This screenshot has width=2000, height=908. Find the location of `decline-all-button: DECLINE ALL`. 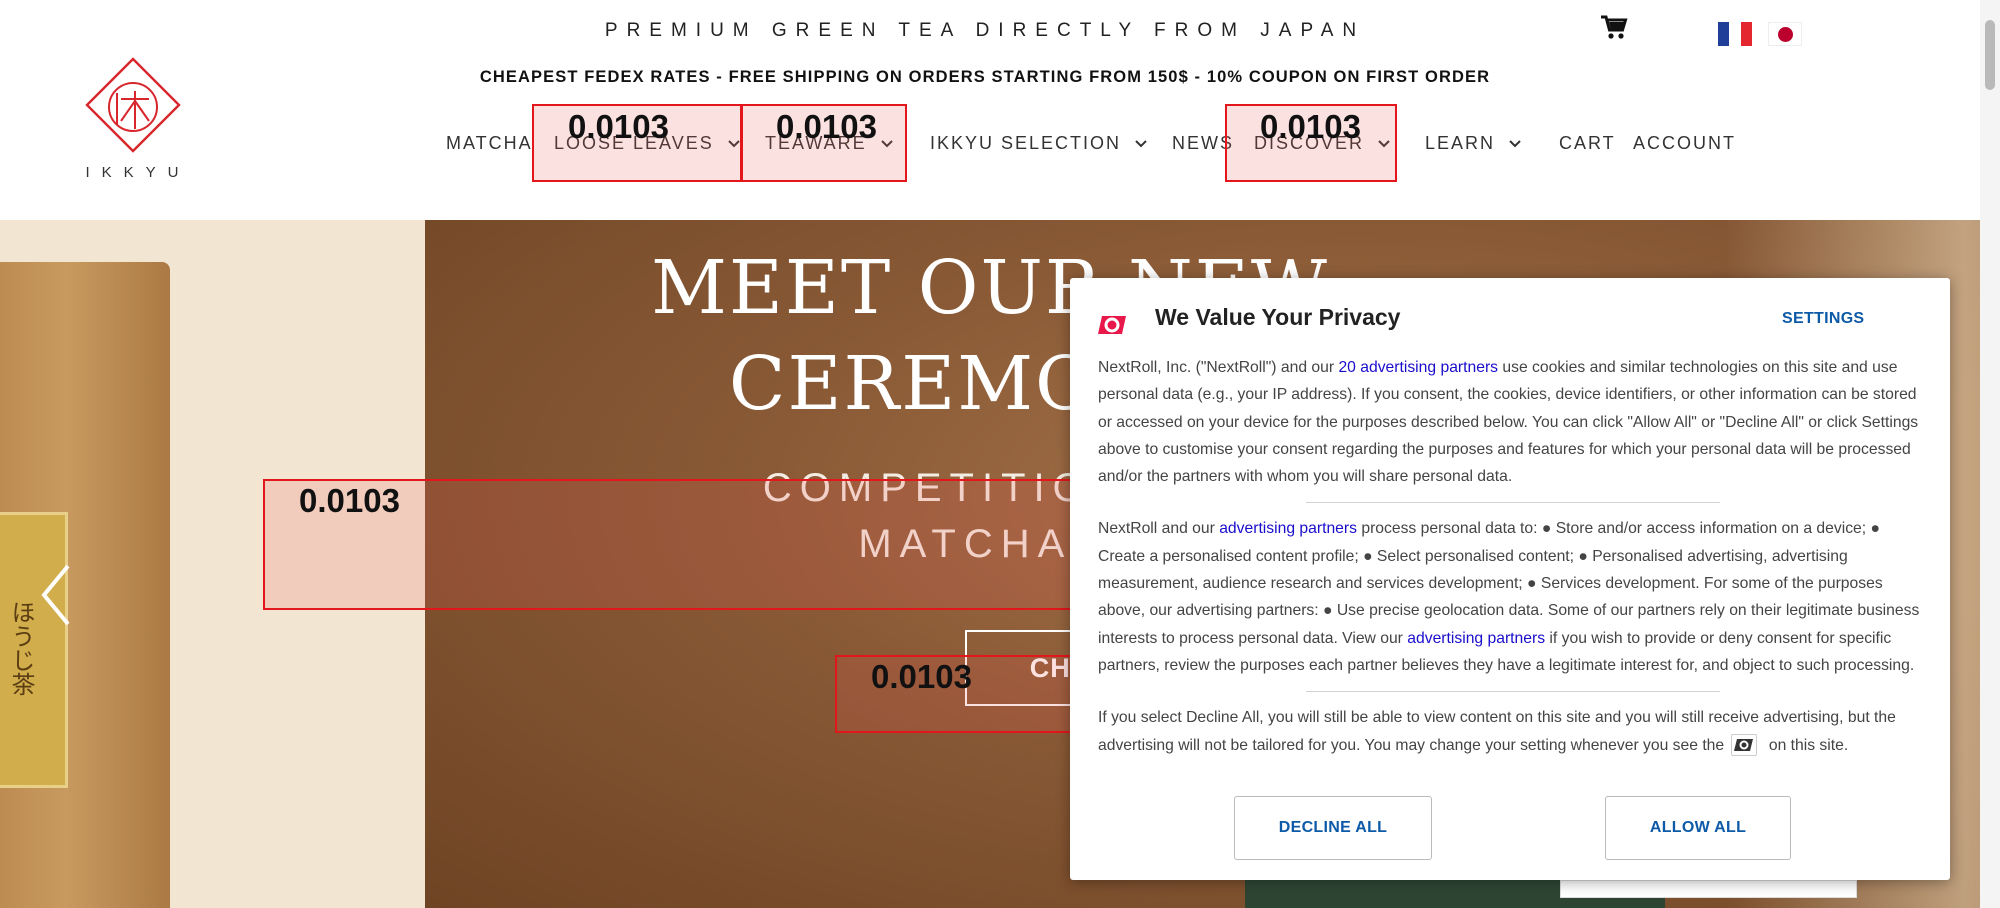

decline-all-button: DECLINE ALL is located at coordinates (1333, 828).